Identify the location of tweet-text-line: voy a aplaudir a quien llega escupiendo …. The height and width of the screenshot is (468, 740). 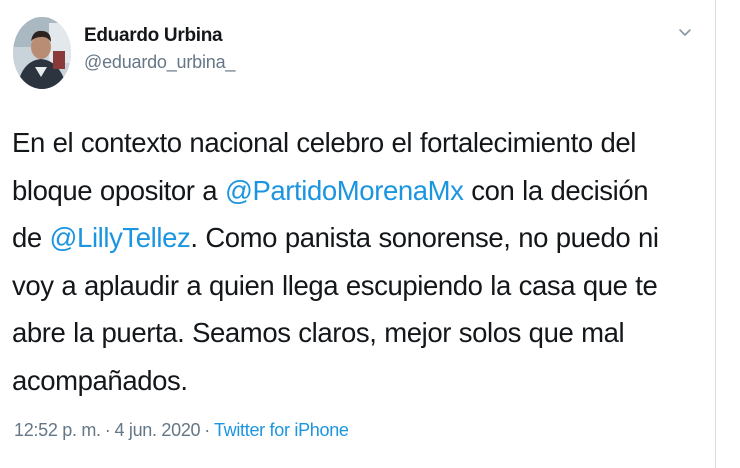
(335, 285).